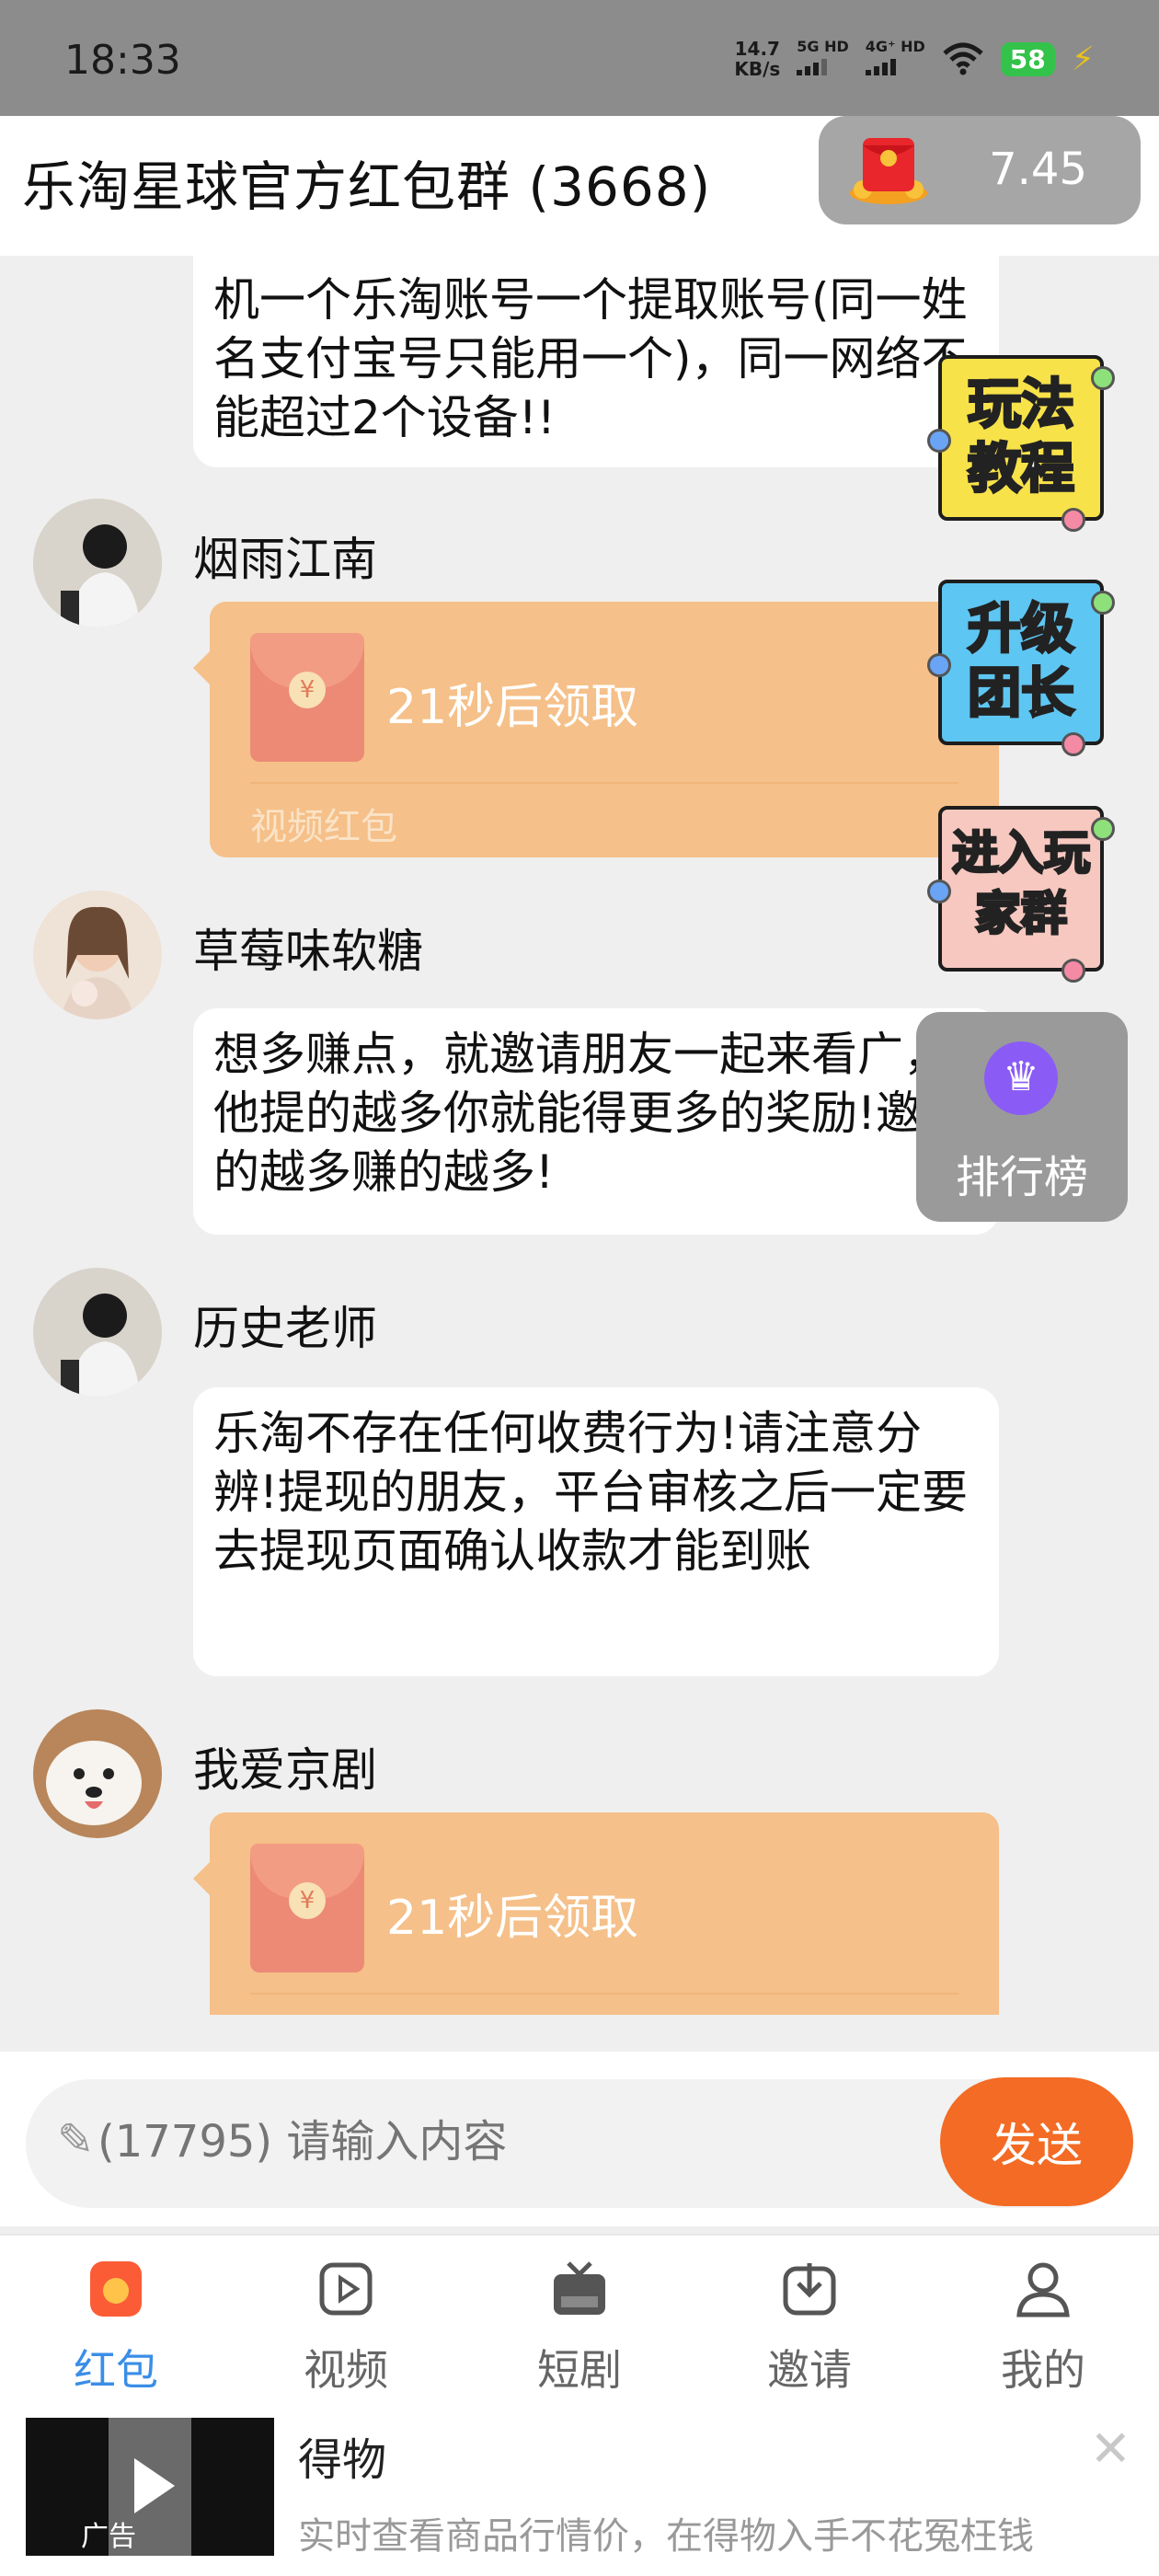 This screenshot has width=1159, height=2576. What do you see at coordinates (809, 2329) in the screenshot?
I see `tab-invite: 邀请` at bounding box center [809, 2329].